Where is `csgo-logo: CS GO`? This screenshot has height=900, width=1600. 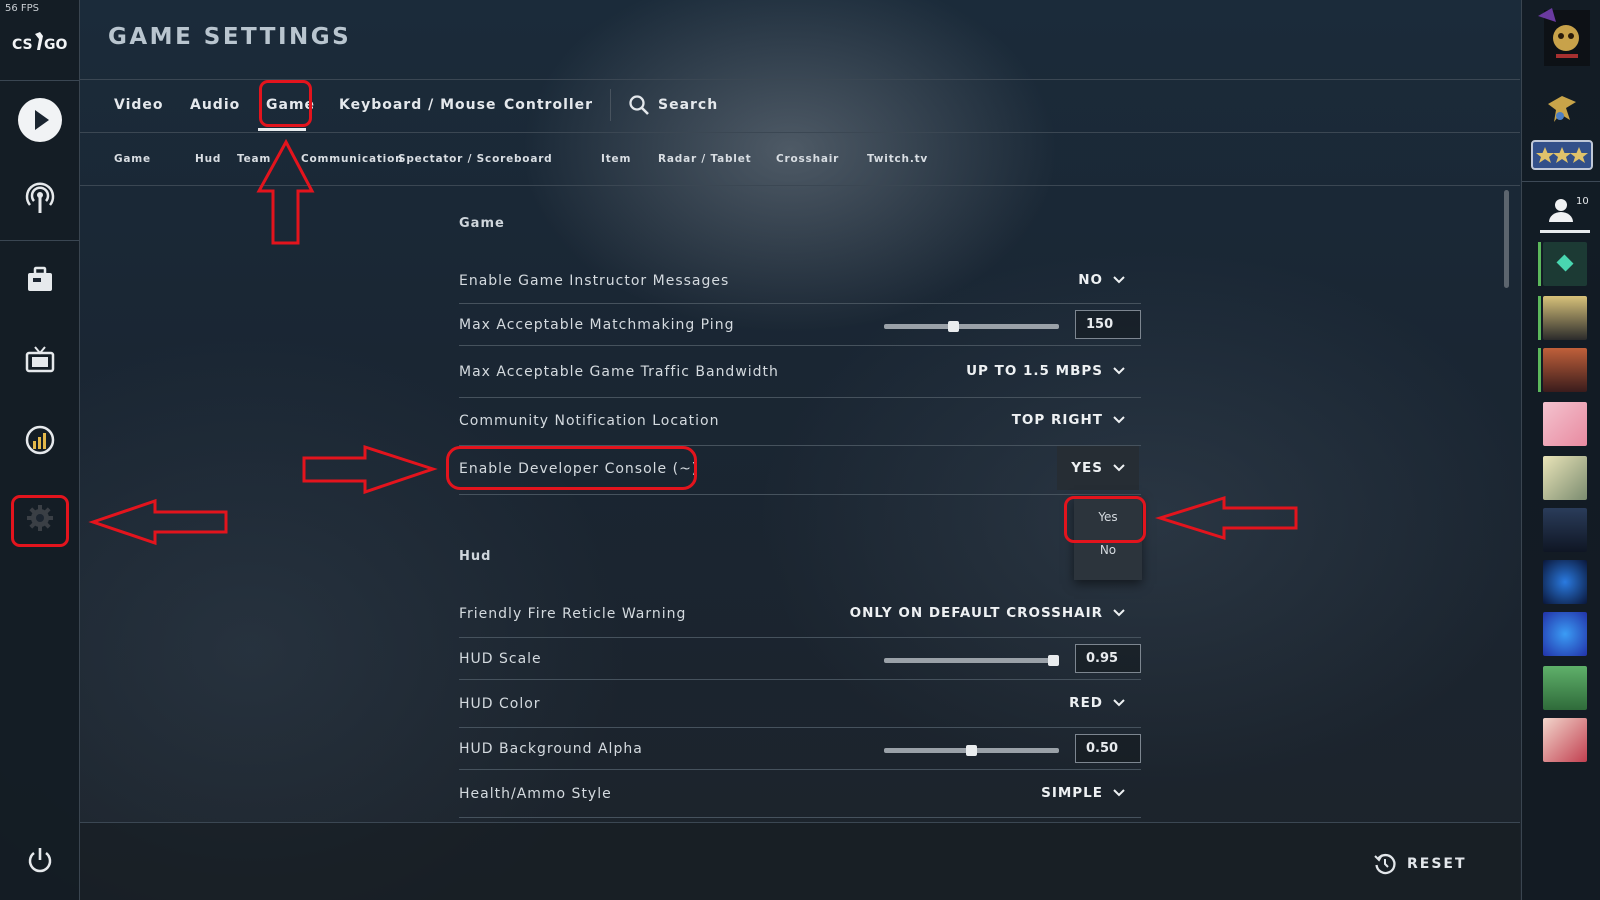
csgo-logo: CS GO is located at coordinates (40, 42).